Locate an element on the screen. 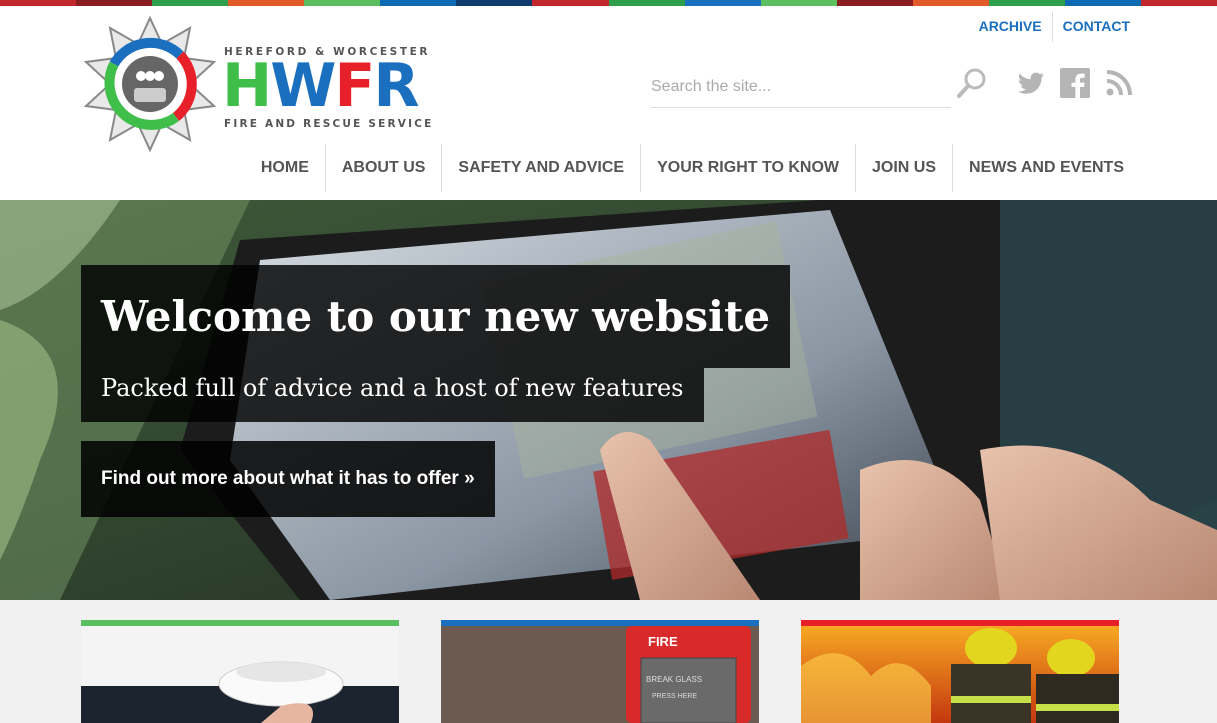 The image size is (1217, 723). contact-link: CONTACT is located at coordinates (1091, 27).